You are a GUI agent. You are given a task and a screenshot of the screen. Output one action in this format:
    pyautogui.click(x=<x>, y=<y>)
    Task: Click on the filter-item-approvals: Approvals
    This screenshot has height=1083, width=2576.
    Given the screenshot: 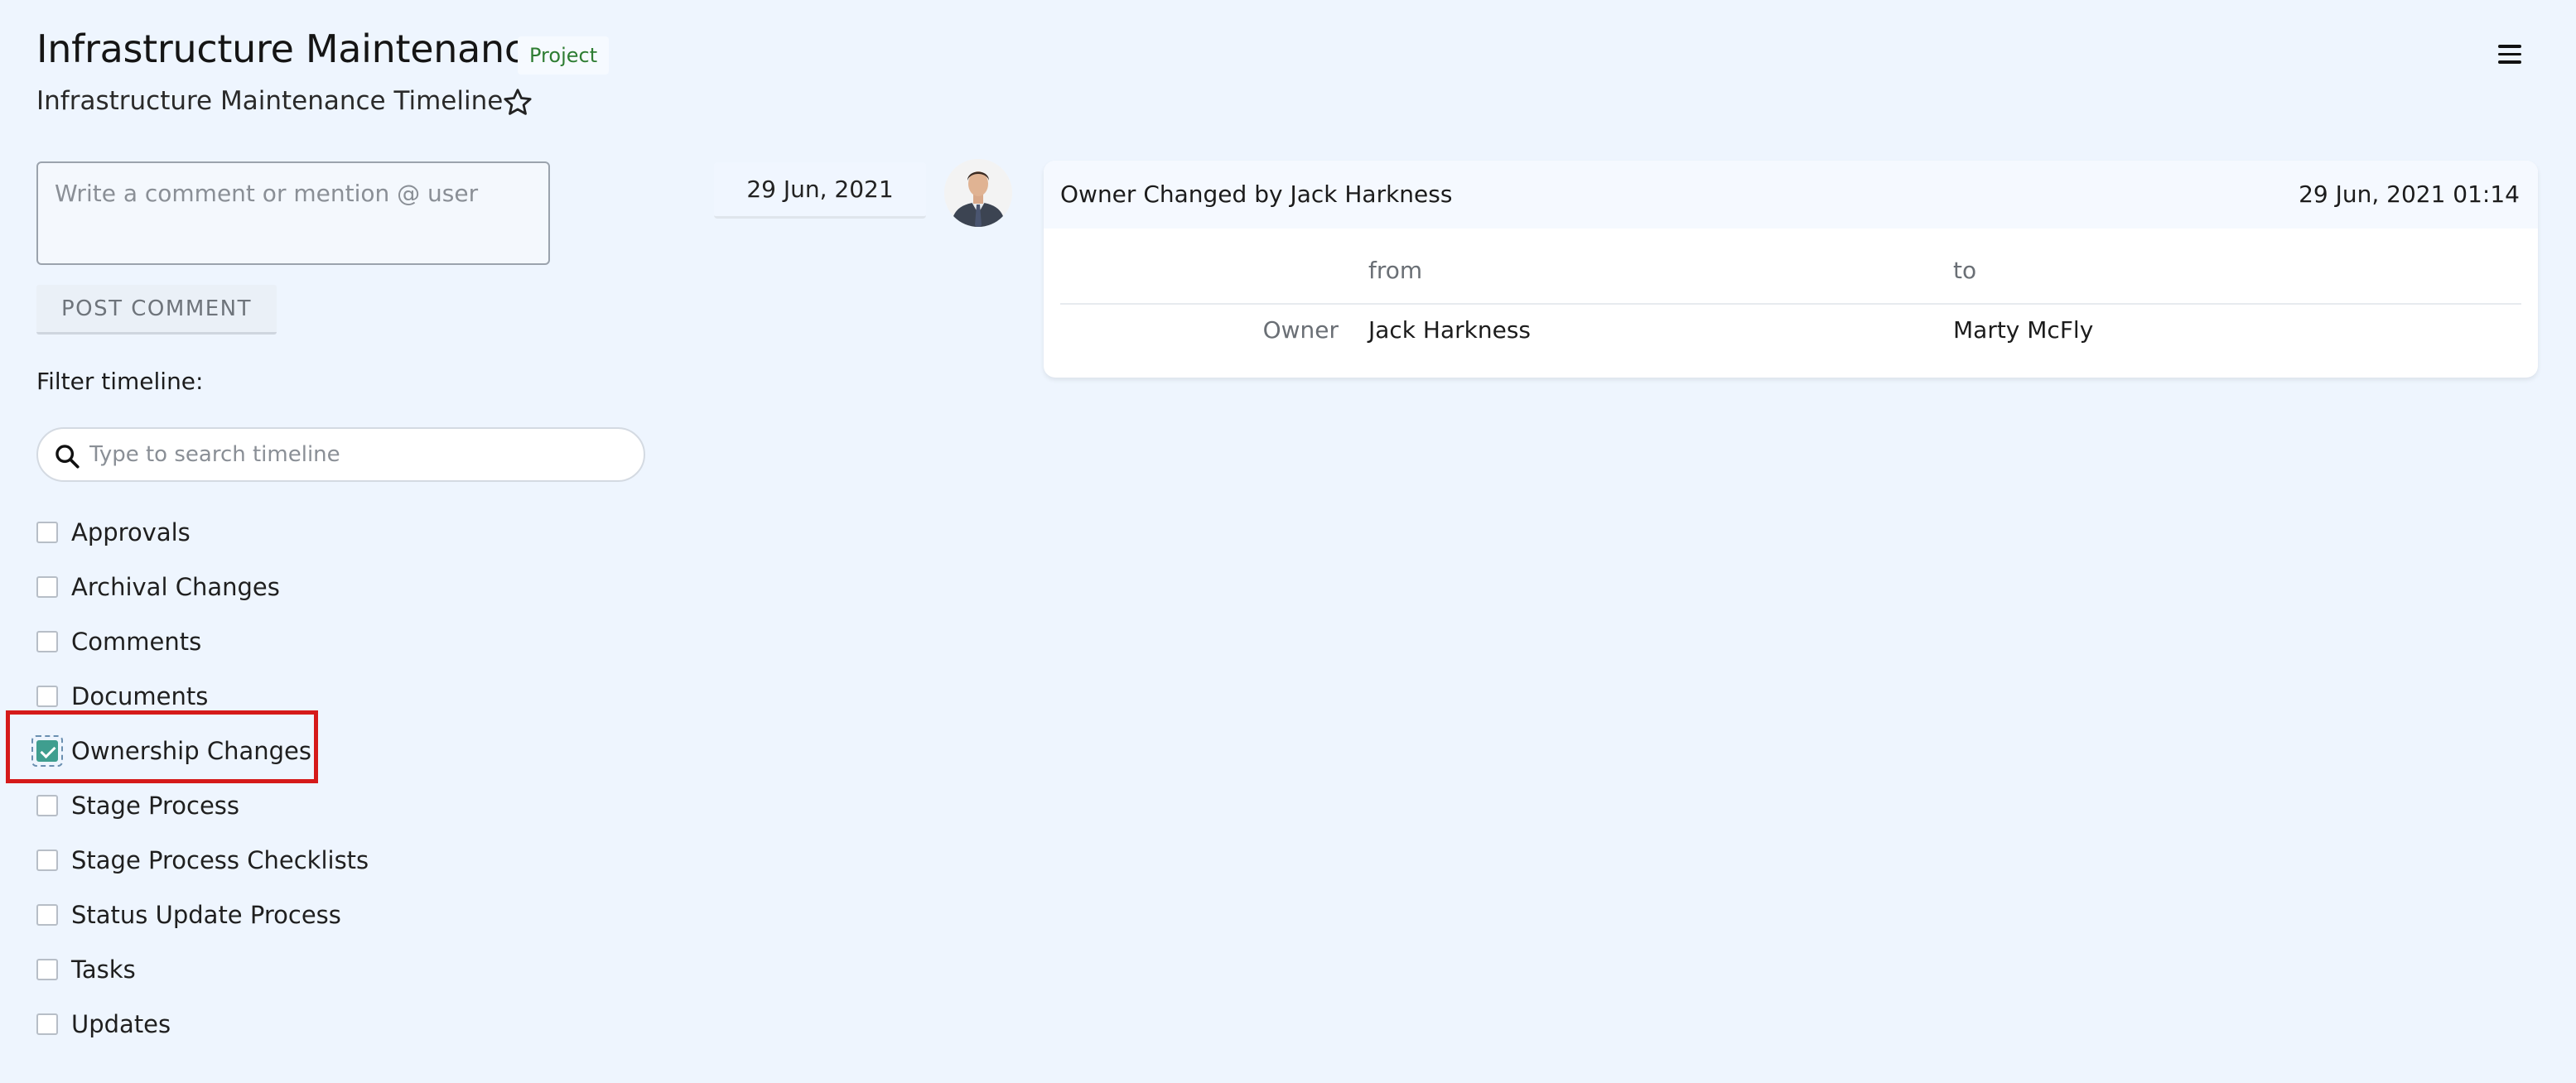 What is the action you would take?
    pyautogui.click(x=202, y=532)
    